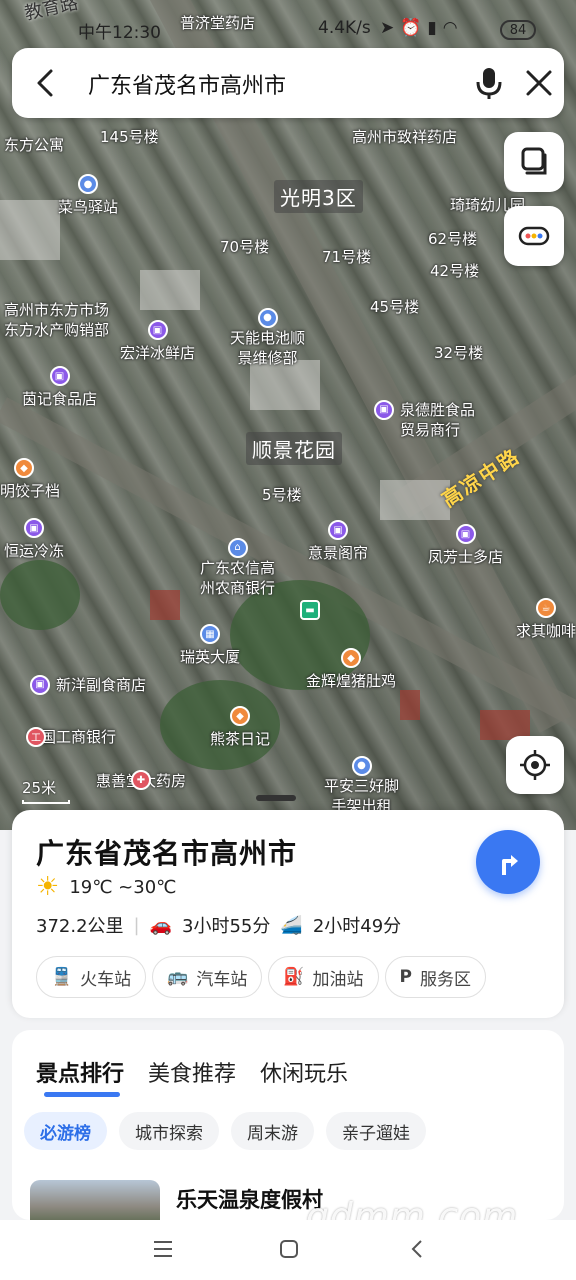 The height and width of the screenshot is (1280, 576). I want to click on poi-building-5: 5号楼, so click(282, 494).